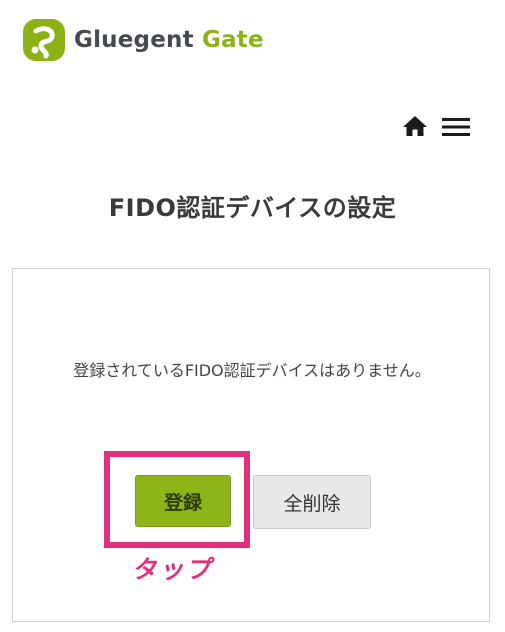 Image resolution: width=505 pixels, height=632 pixels. Describe the element at coordinates (233, 40) in the screenshot. I see `logo-text-accent: Gate` at that location.